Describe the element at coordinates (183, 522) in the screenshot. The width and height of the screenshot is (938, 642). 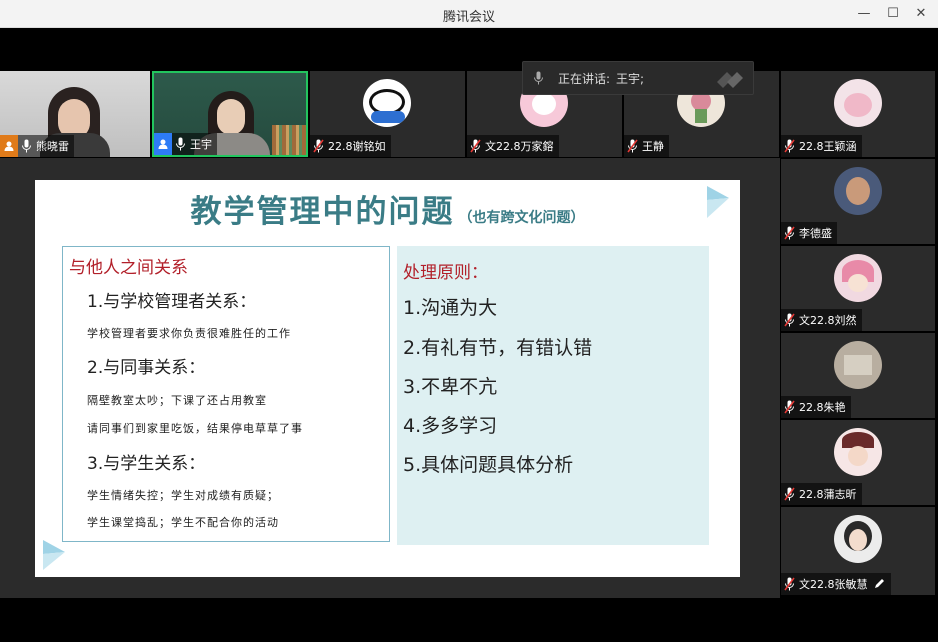
I see `students-detail-2: 学生课堂捣乱；学生不配合你的活动` at that location.